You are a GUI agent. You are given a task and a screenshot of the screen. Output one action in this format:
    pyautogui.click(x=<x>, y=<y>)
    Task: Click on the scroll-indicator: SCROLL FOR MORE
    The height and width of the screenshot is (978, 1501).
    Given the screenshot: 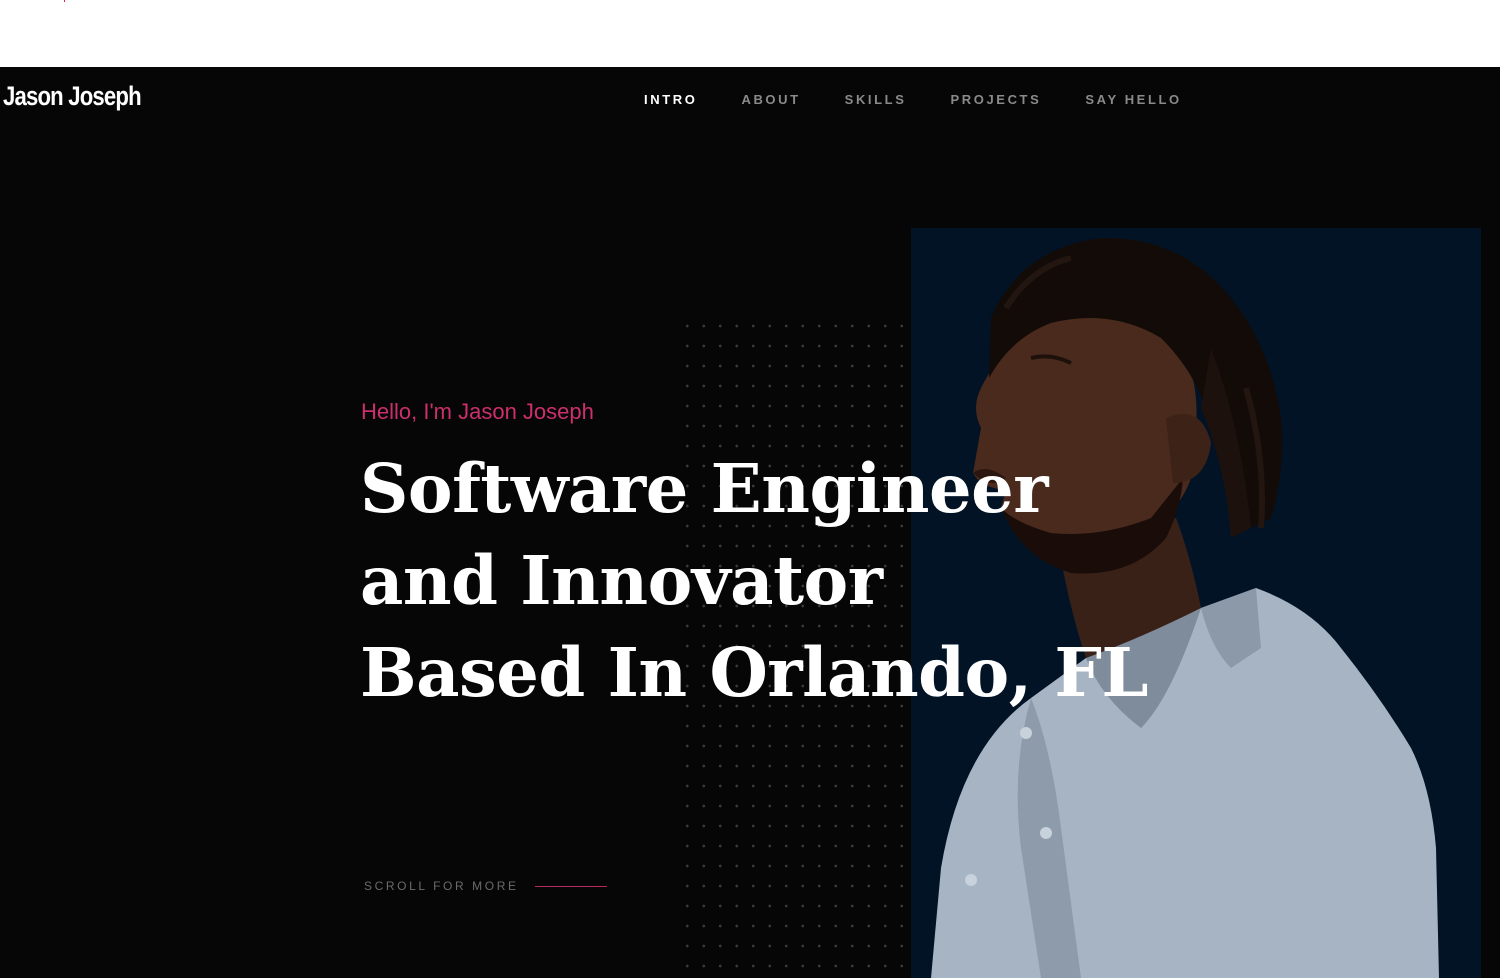 What is the action you would take?
    pyautogui.click(x=485, y=886)
    